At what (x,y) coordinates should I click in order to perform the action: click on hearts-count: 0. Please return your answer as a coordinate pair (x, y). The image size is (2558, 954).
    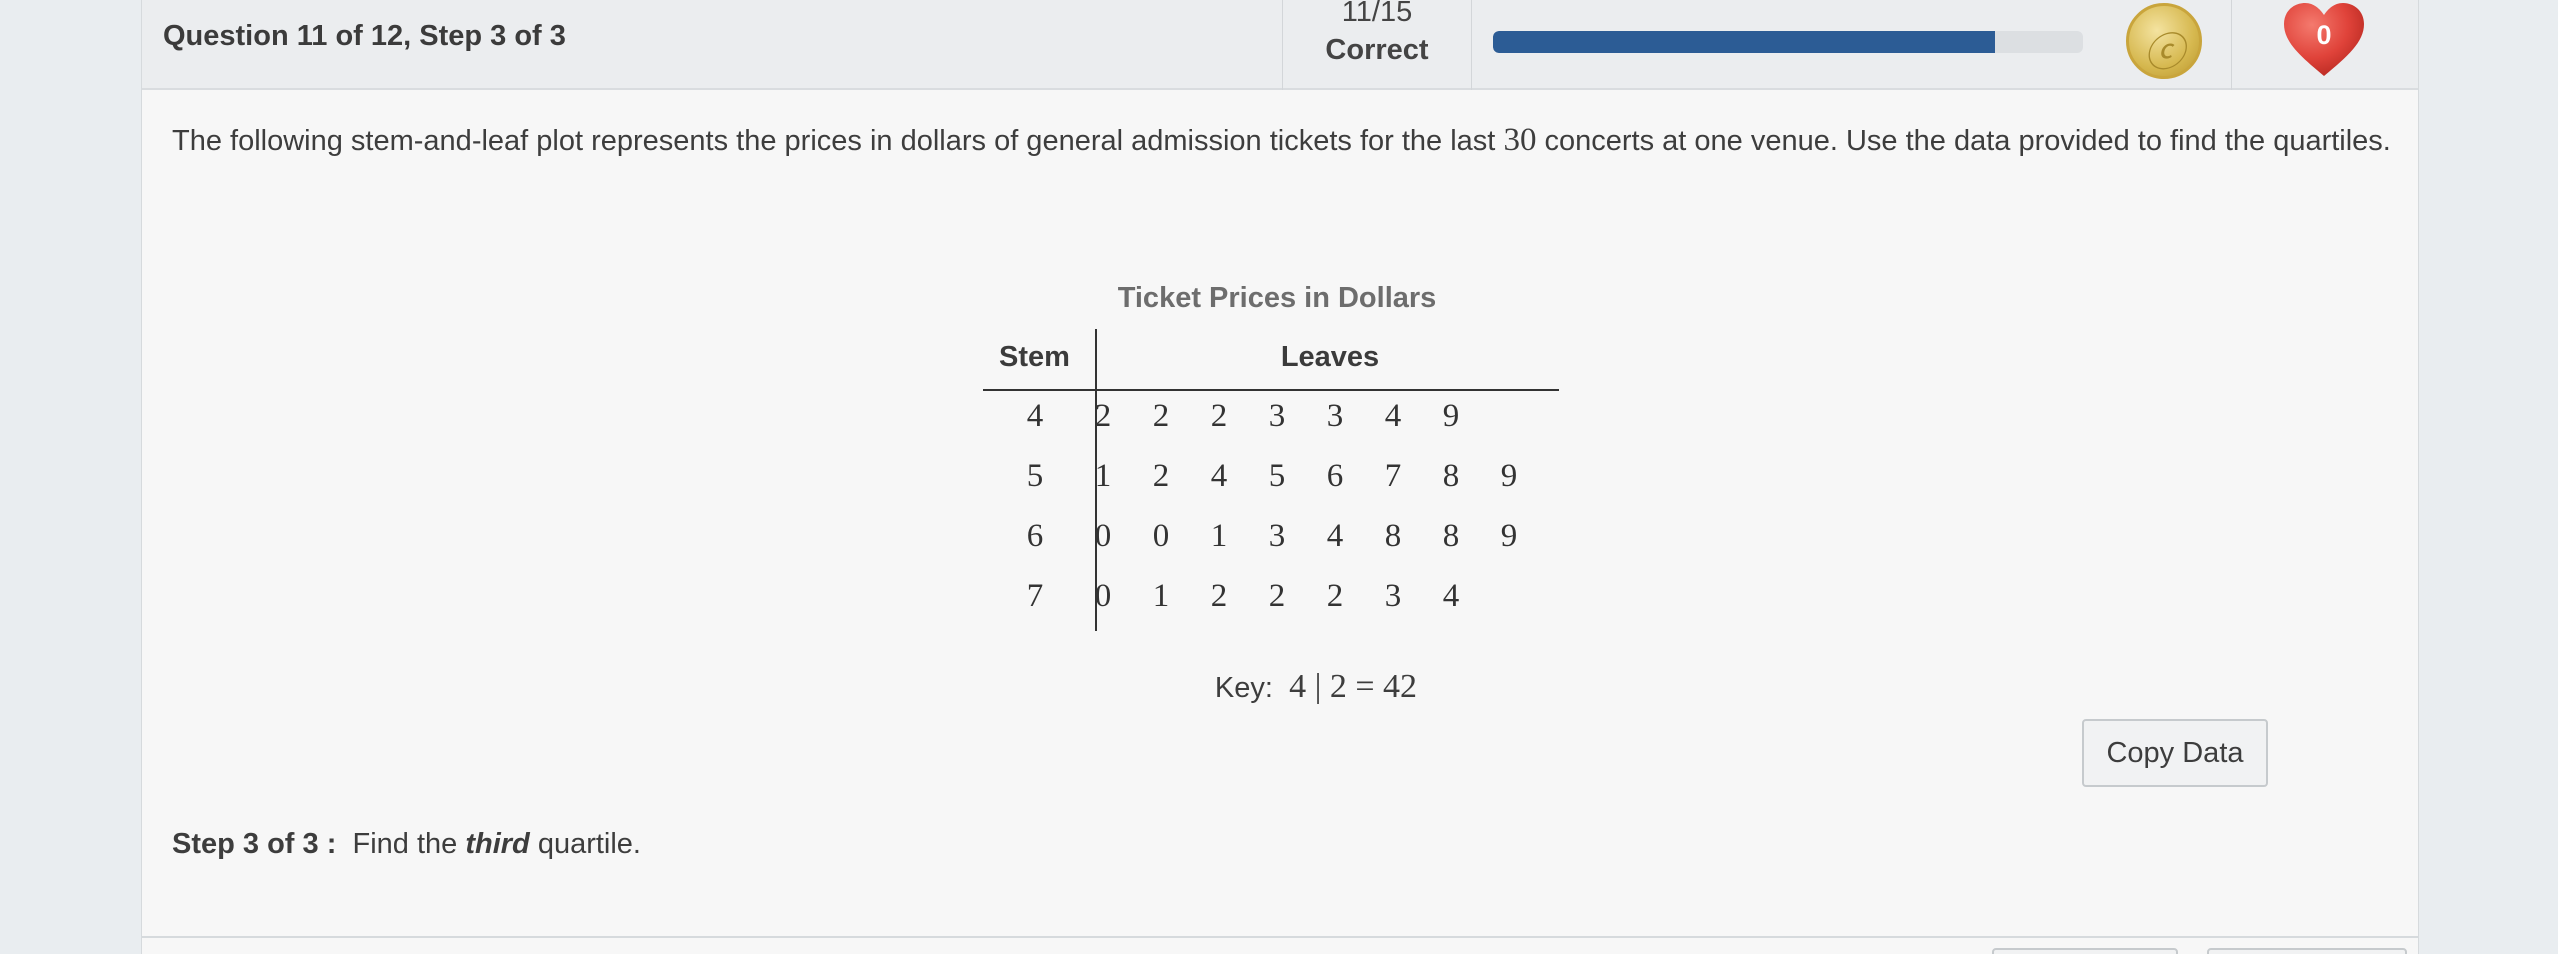
    Looking at the image, I should click on (2324, 35).